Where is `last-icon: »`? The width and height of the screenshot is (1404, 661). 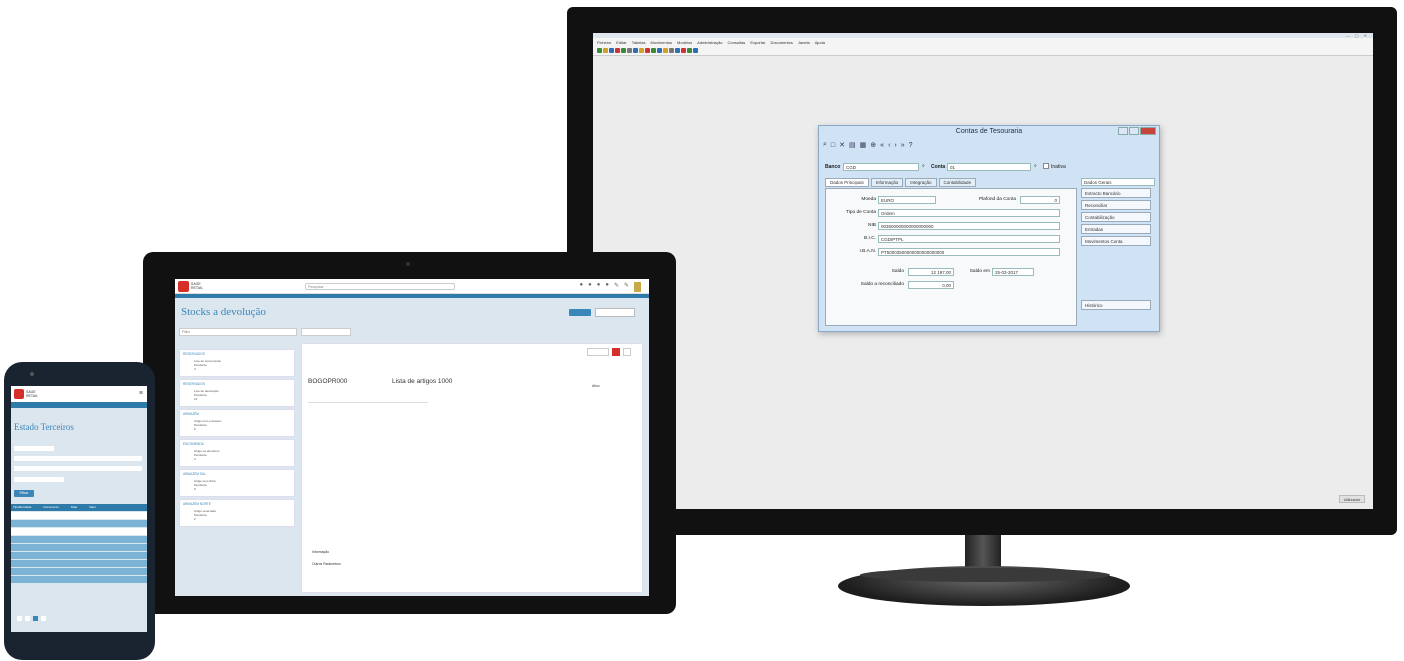
last-icon: » is located at coordinates (903, 145).